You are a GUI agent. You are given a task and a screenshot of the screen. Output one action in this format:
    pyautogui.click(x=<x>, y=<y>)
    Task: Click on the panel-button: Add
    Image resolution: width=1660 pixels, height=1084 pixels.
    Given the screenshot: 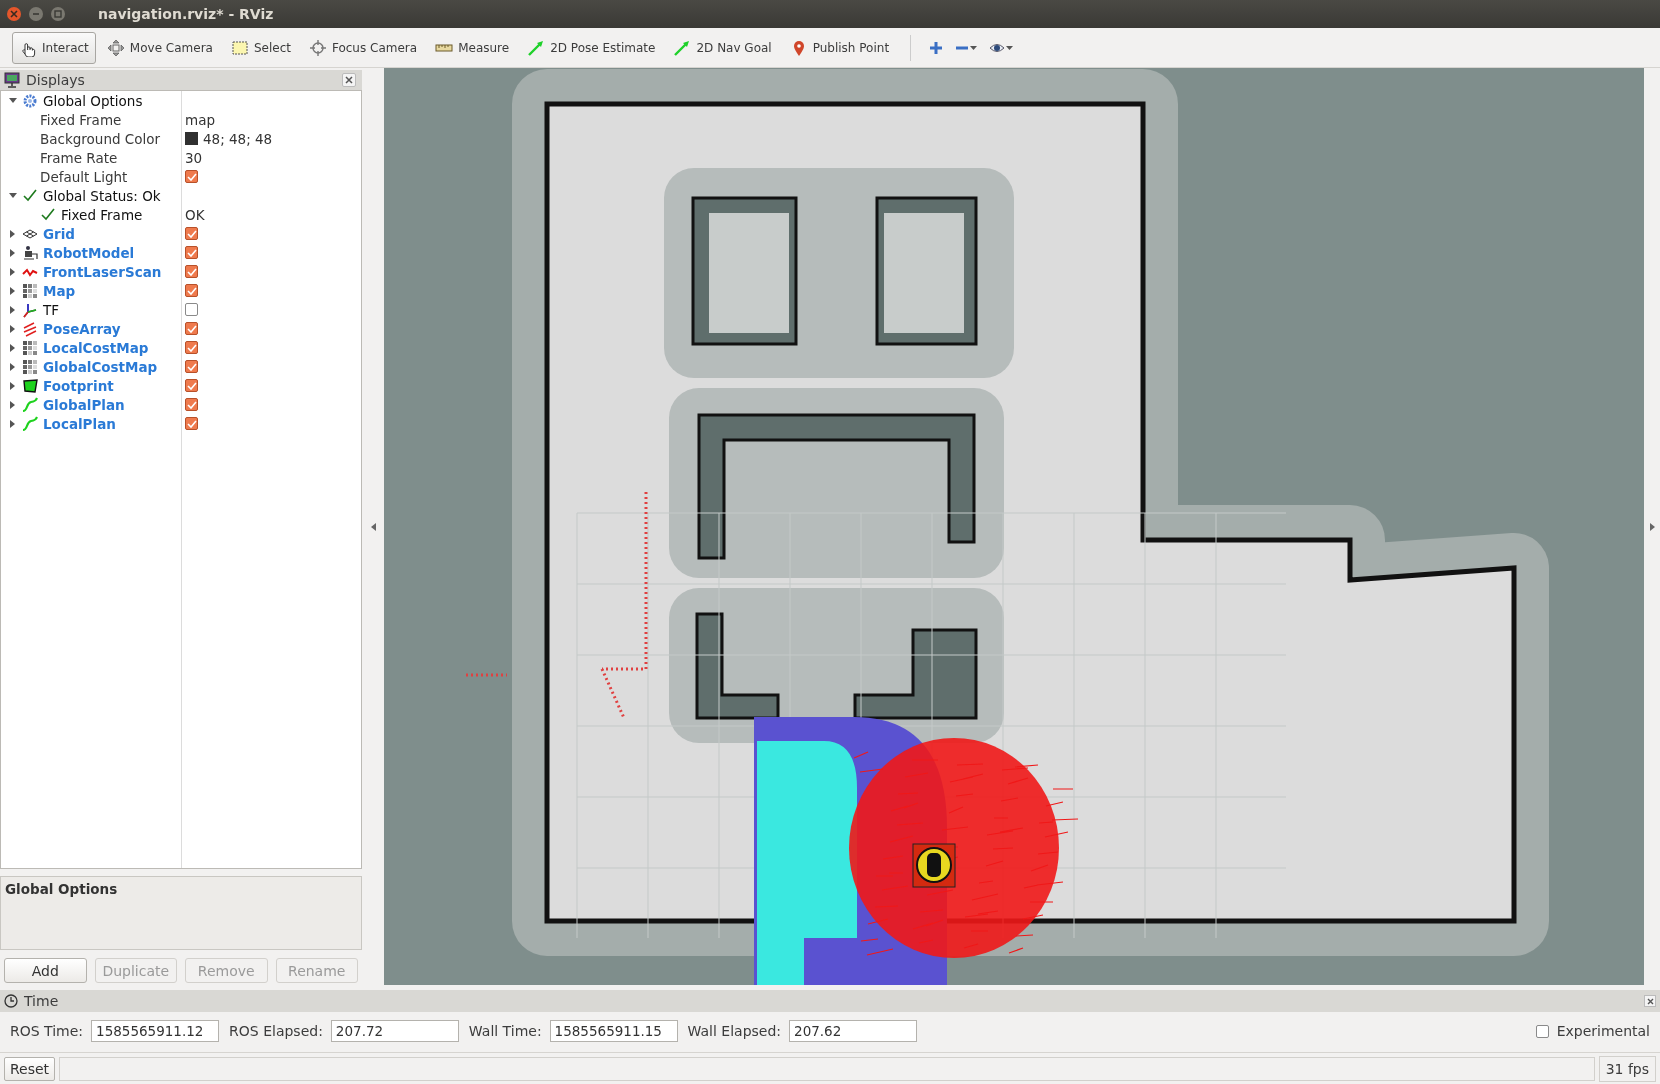 What is the action you would take?
    pyautogui.click(x=45, y=970)
    